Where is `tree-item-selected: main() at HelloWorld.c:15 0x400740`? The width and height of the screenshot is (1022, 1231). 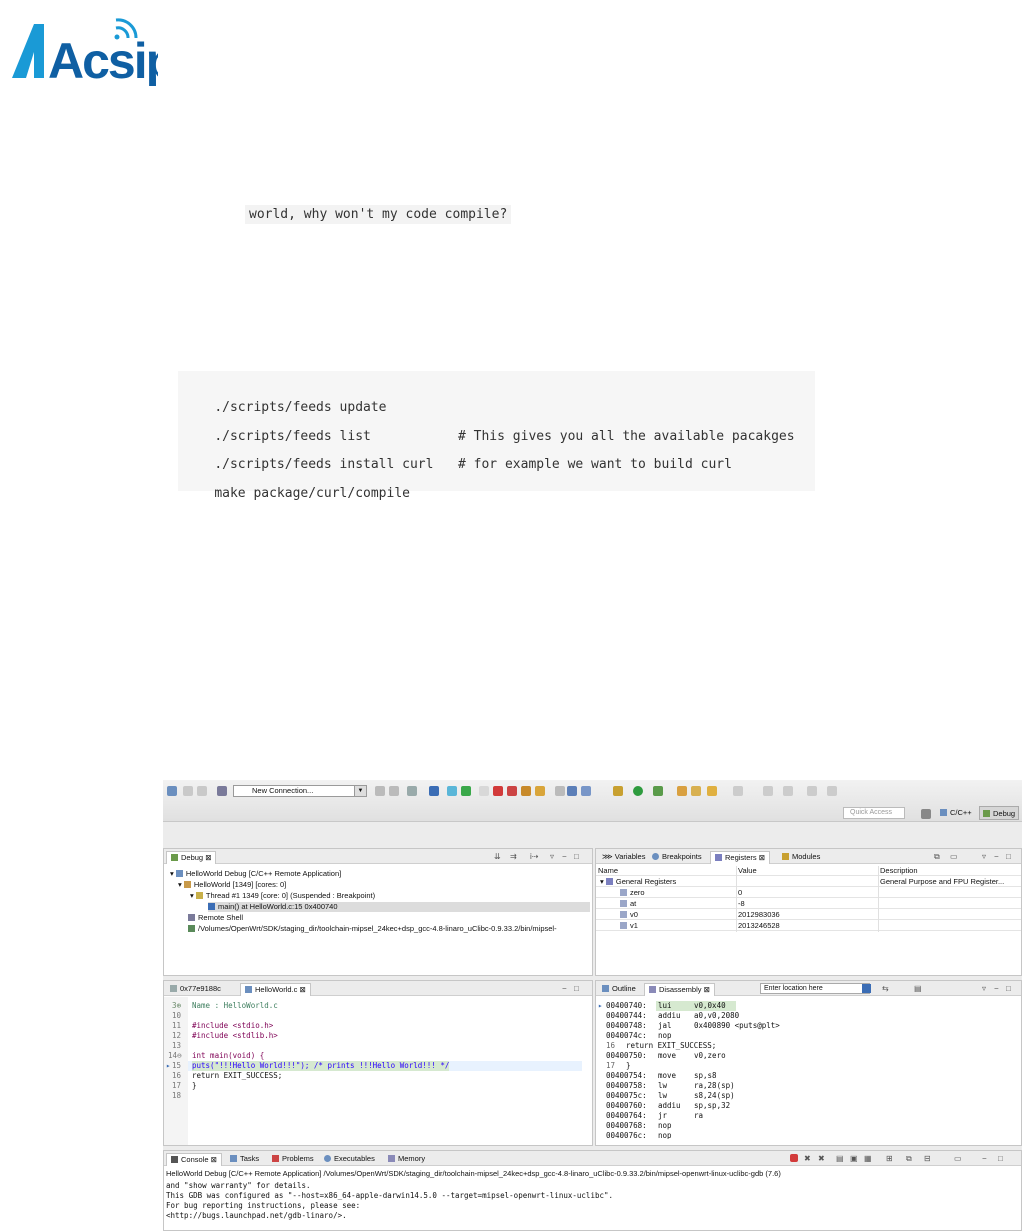 tree-item-selected: main() at HelloWorld.c:15 0x400740 is located at coordinates (399, 907).